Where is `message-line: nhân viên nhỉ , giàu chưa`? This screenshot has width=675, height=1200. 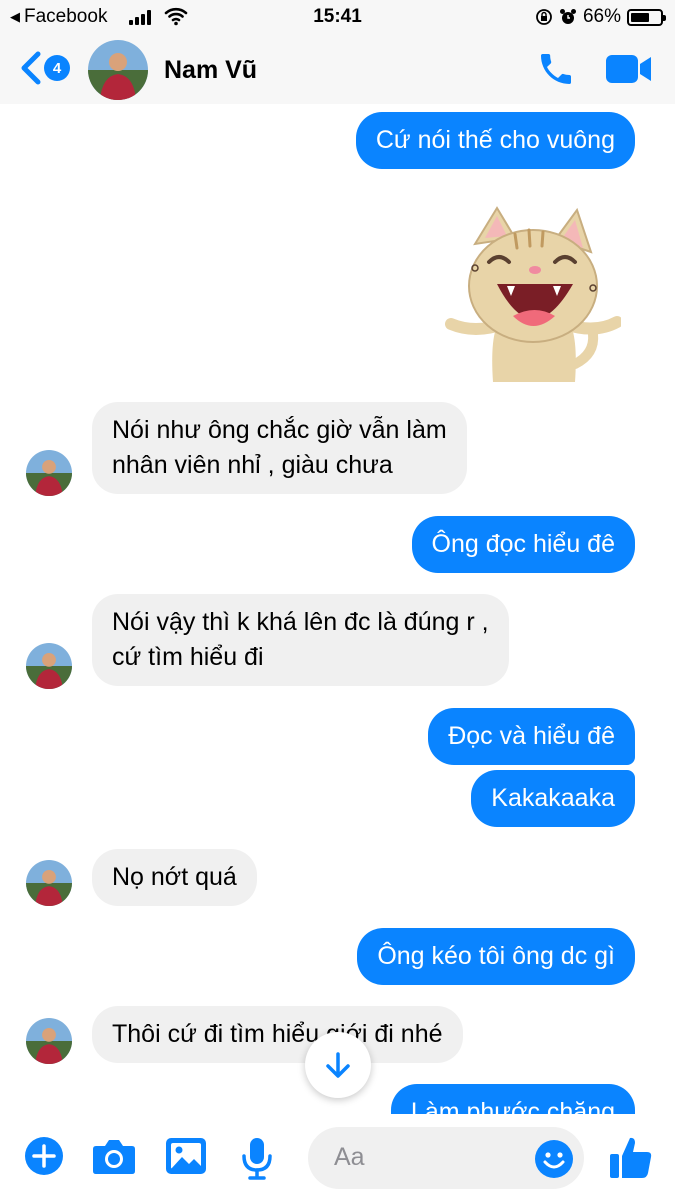
message-line: nhân viên nhỉ , giàu chưa is located at coordinates (252, 465).